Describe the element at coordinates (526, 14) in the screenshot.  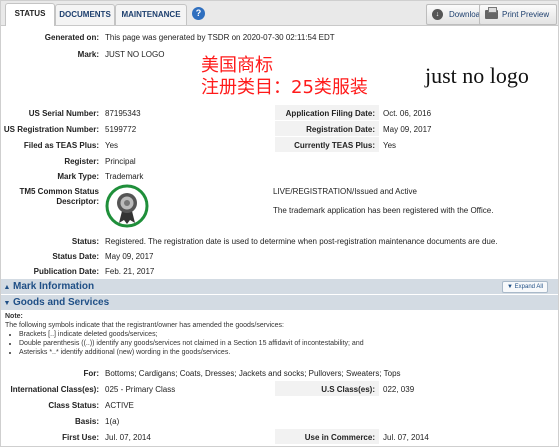
I see `print-preview-label: Print Preview` at that location.